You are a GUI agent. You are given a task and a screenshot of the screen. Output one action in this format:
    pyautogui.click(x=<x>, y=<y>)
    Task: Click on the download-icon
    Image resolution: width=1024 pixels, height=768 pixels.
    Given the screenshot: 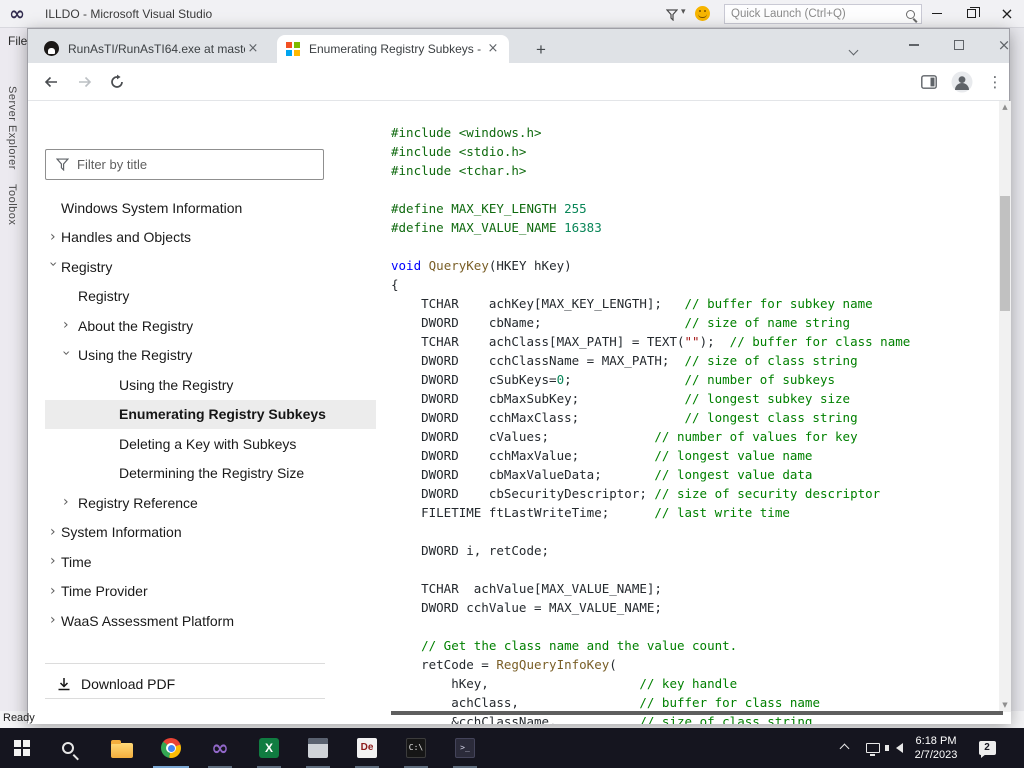 What is the action you would take?
    pyautogui.click(x=64, y=684)
    